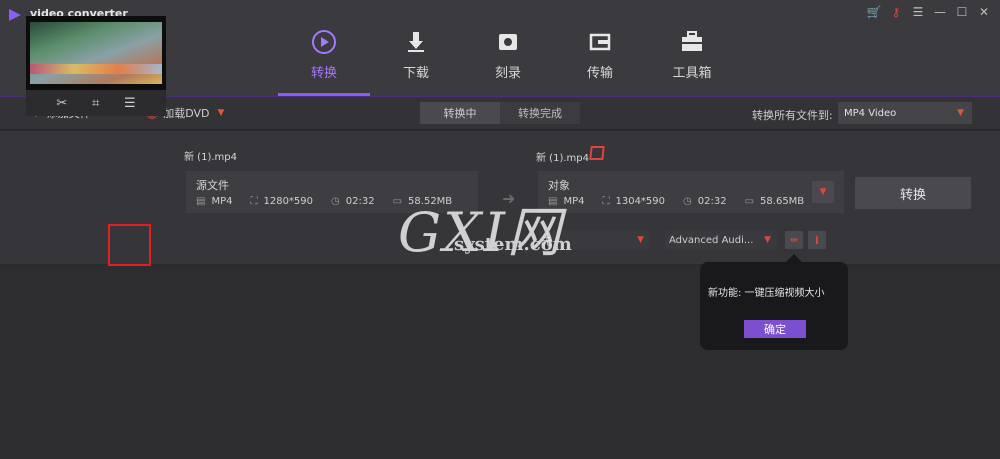  Describe the element at coordinates (692, 41) in the screenshot. I see `toolbox-icon` at that location.